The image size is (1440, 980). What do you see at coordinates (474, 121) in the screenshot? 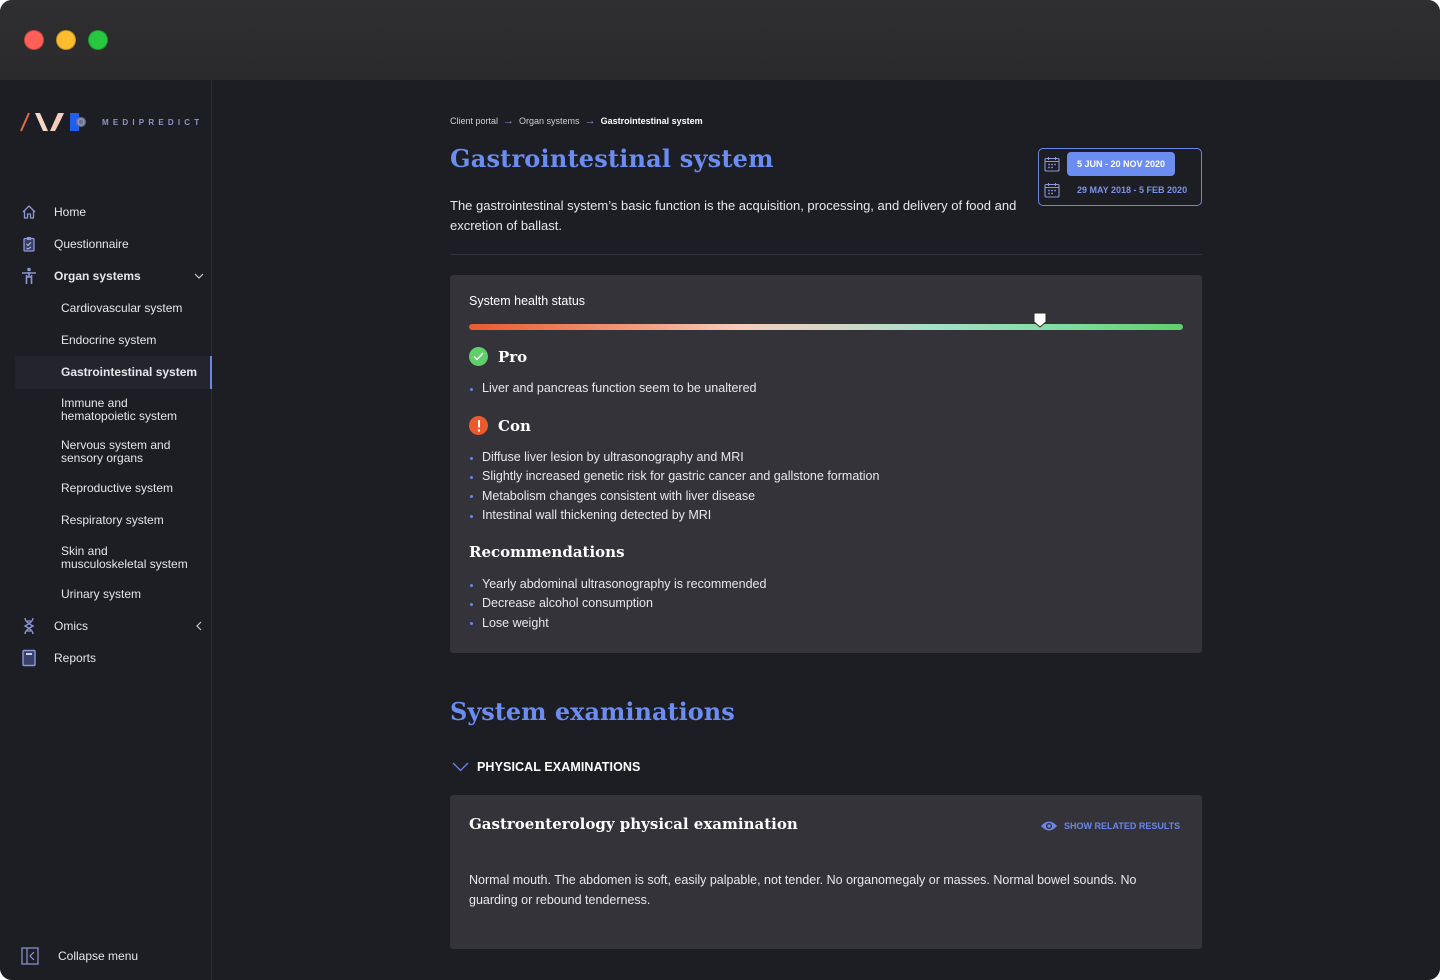
I see `breadcrumb-client-portal: Client portal` at bounding box center [474, 121].